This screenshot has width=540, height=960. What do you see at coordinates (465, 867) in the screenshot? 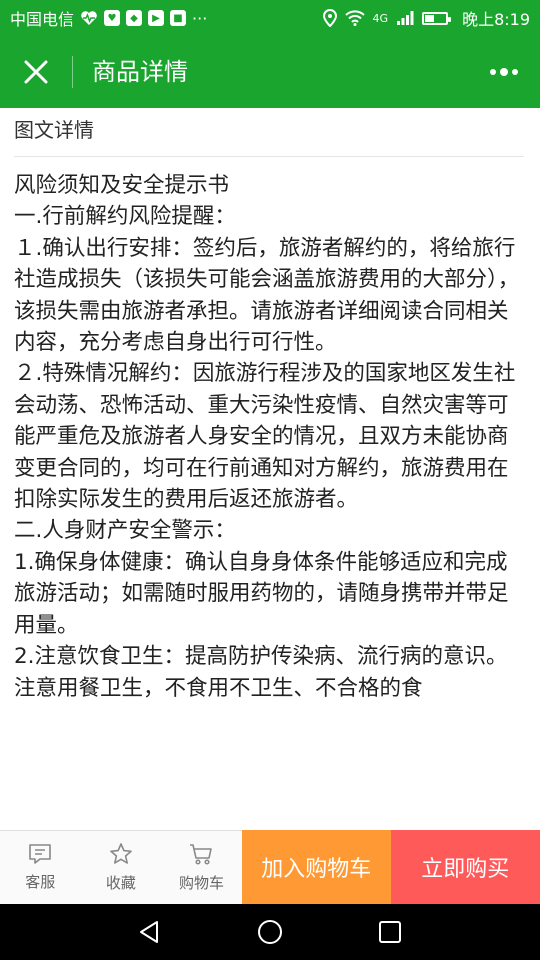
I see `buy-now-button: 立即购买` at bounding box center [465, 867].